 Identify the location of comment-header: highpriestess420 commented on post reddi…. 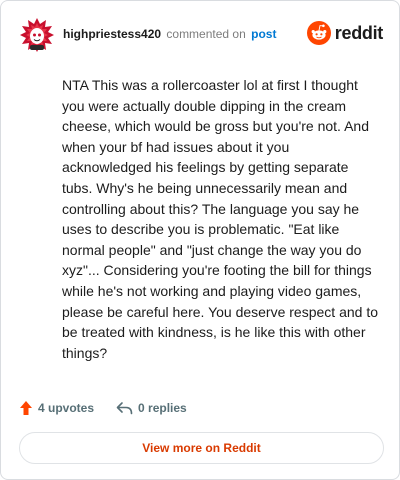
(201, 35).